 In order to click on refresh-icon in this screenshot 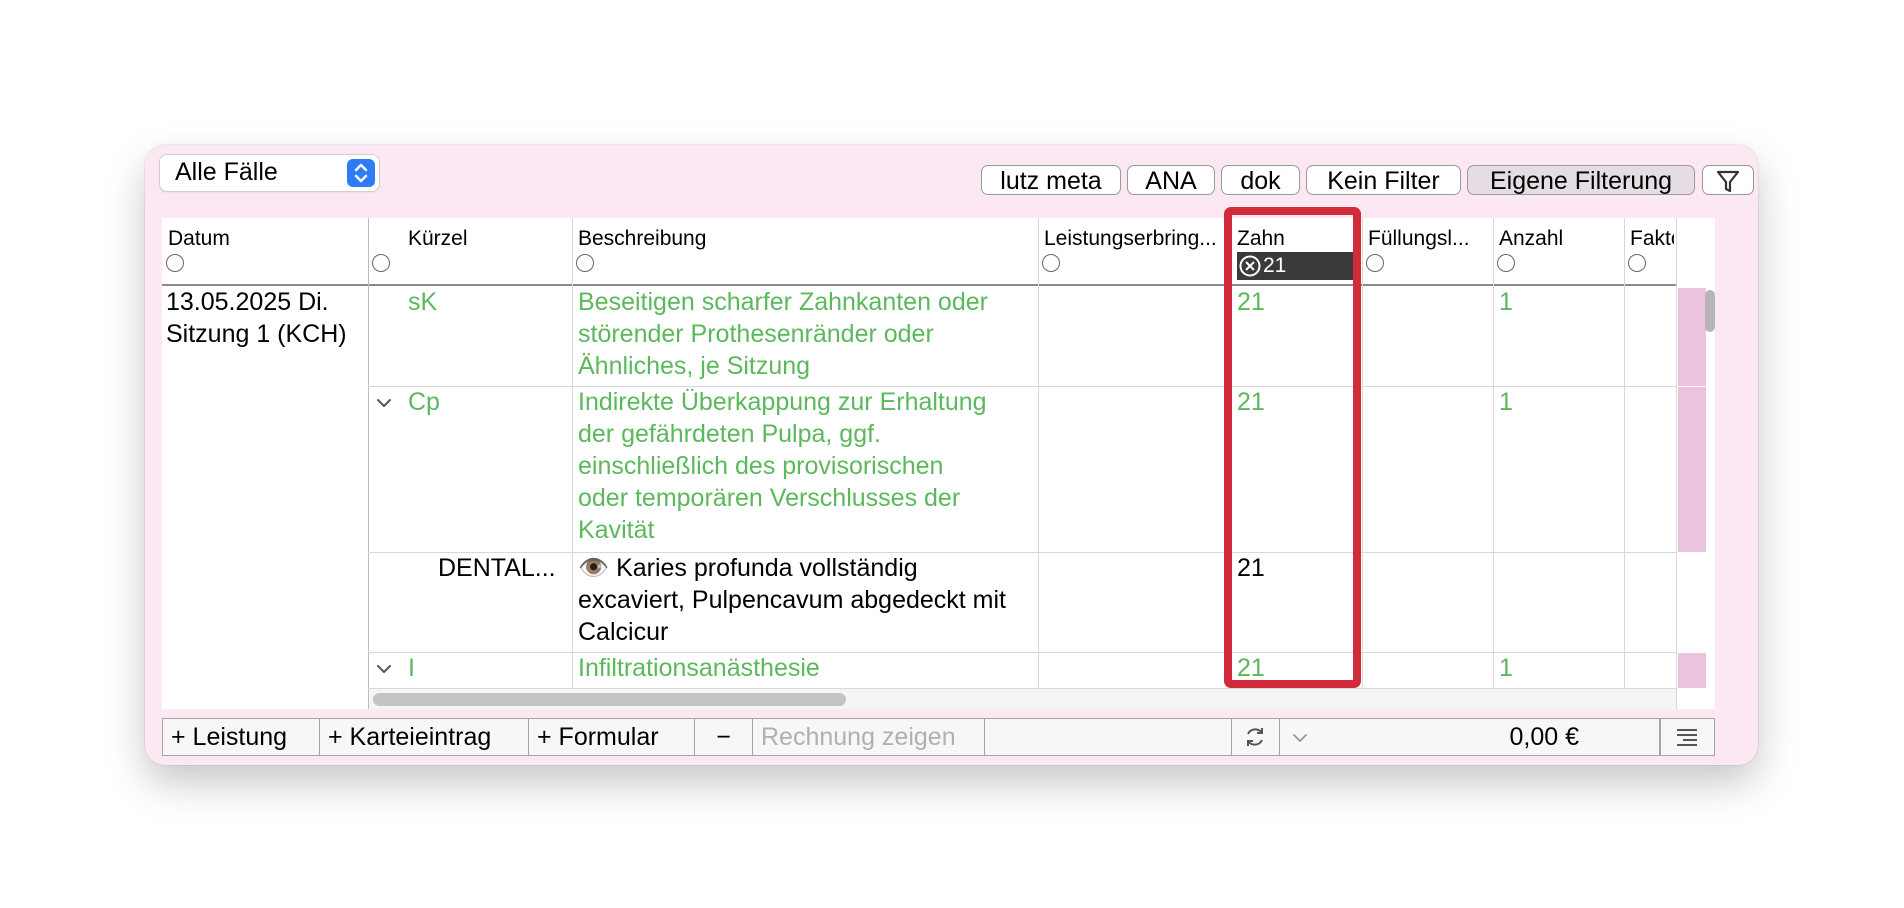, I will do `click(1255, 737)`.